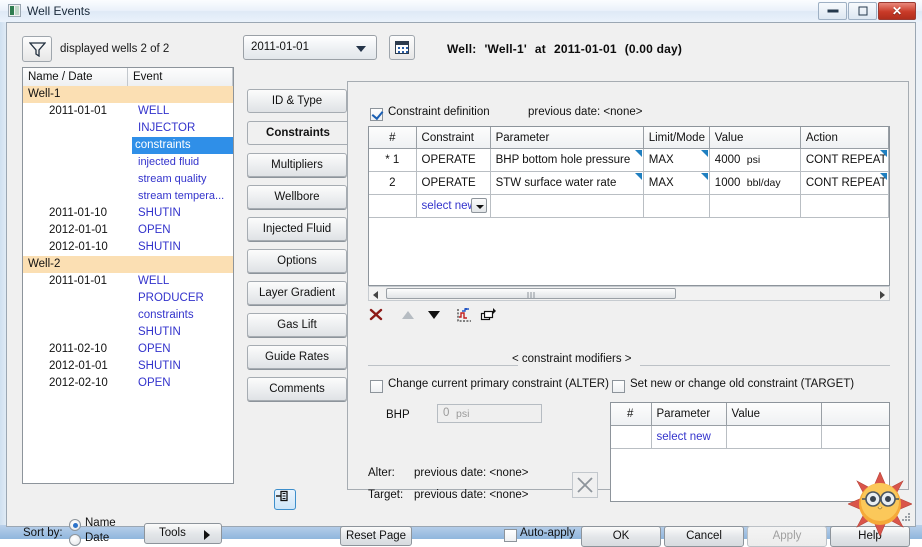  What do you see at coordinates (567, 160) in the screenshot?
I see `cell-parameter: BHP bottom hole pressure` at bounding box center [567, 160].